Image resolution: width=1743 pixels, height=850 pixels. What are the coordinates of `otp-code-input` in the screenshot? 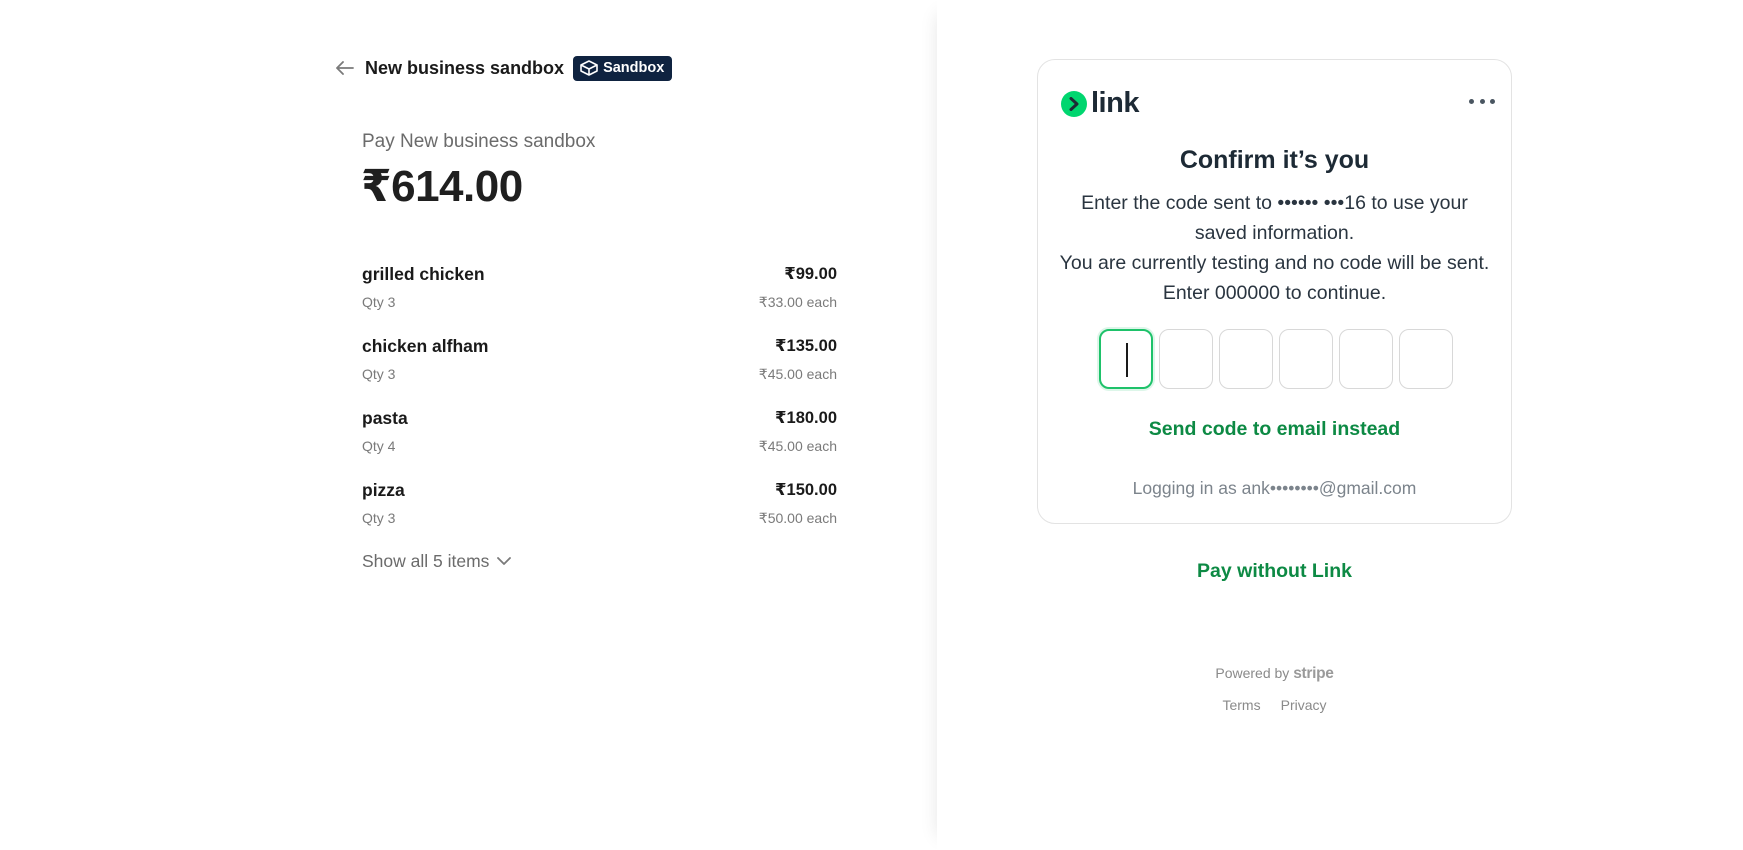 It's located at (1279, 359).